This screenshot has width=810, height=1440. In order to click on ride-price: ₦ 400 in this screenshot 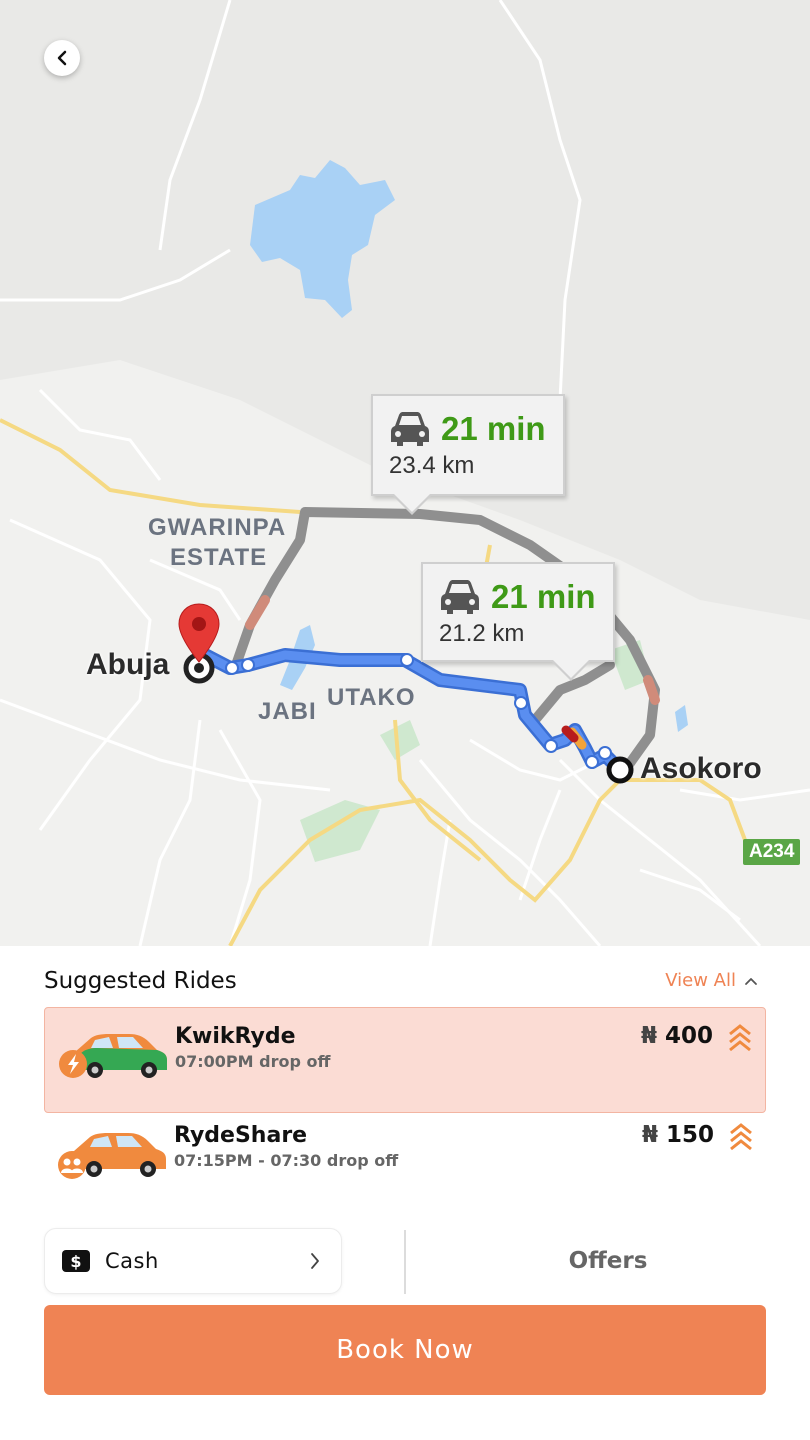, I will do `click(677, 1036)`.